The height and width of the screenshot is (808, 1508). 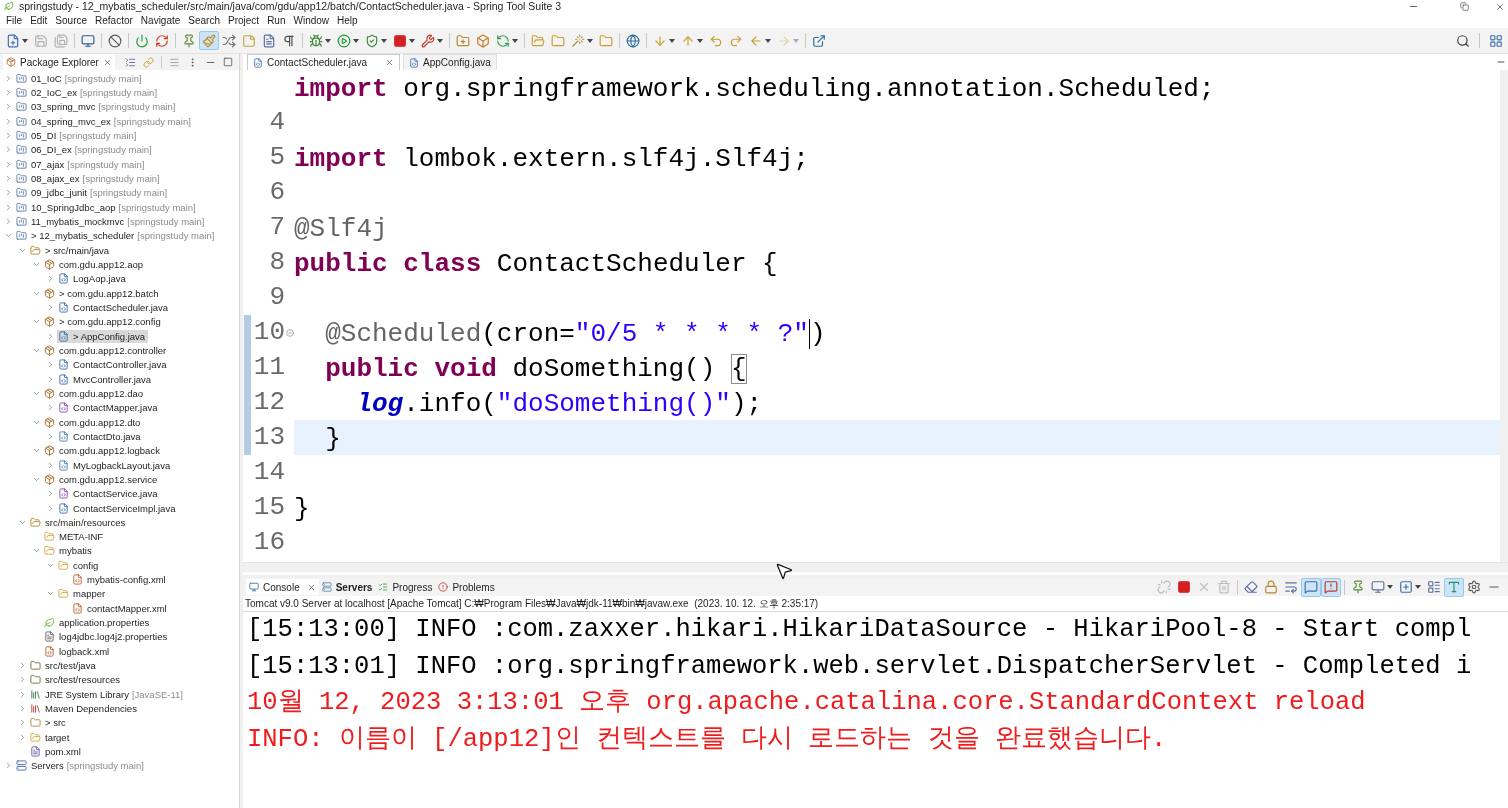 I want to click on view-tab: Progress, so click(x=405, y=587).